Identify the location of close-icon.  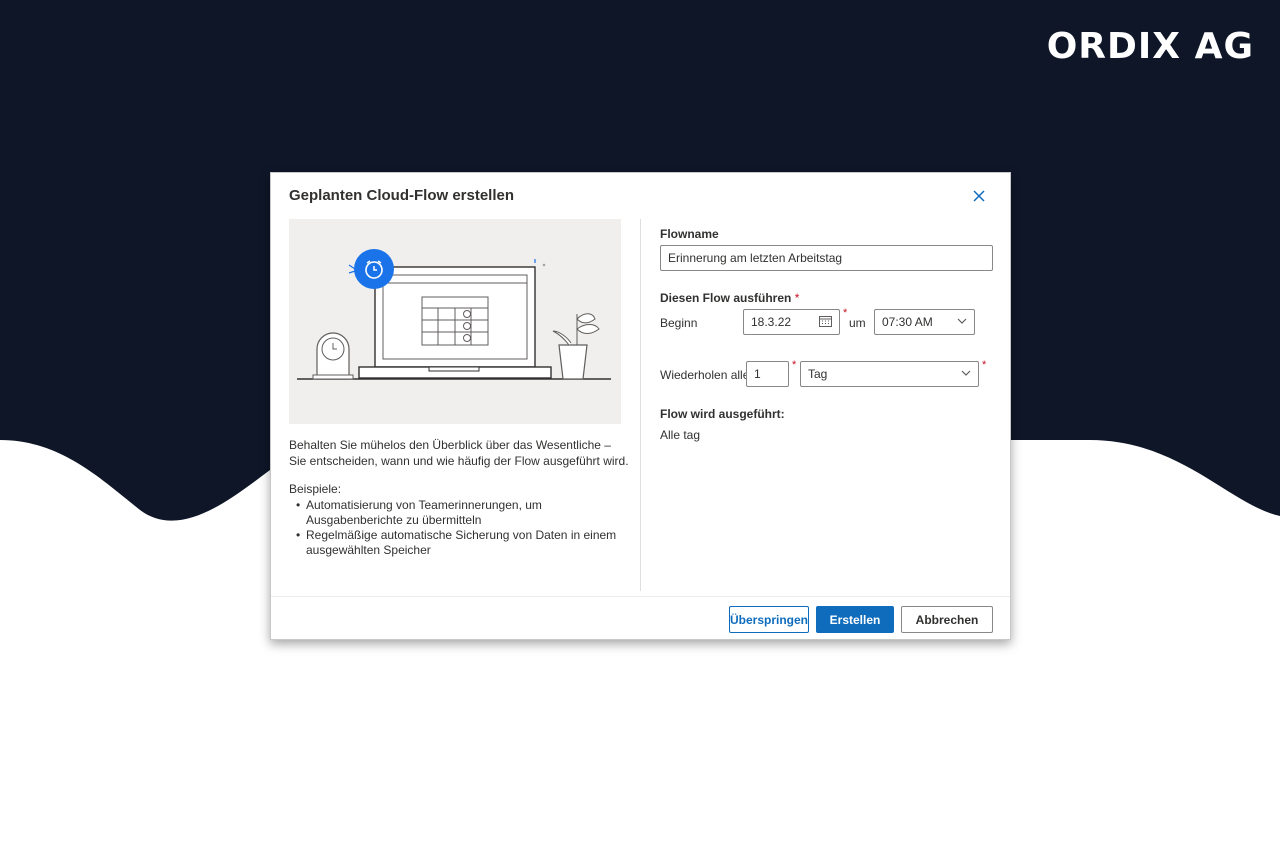
(979, 198).